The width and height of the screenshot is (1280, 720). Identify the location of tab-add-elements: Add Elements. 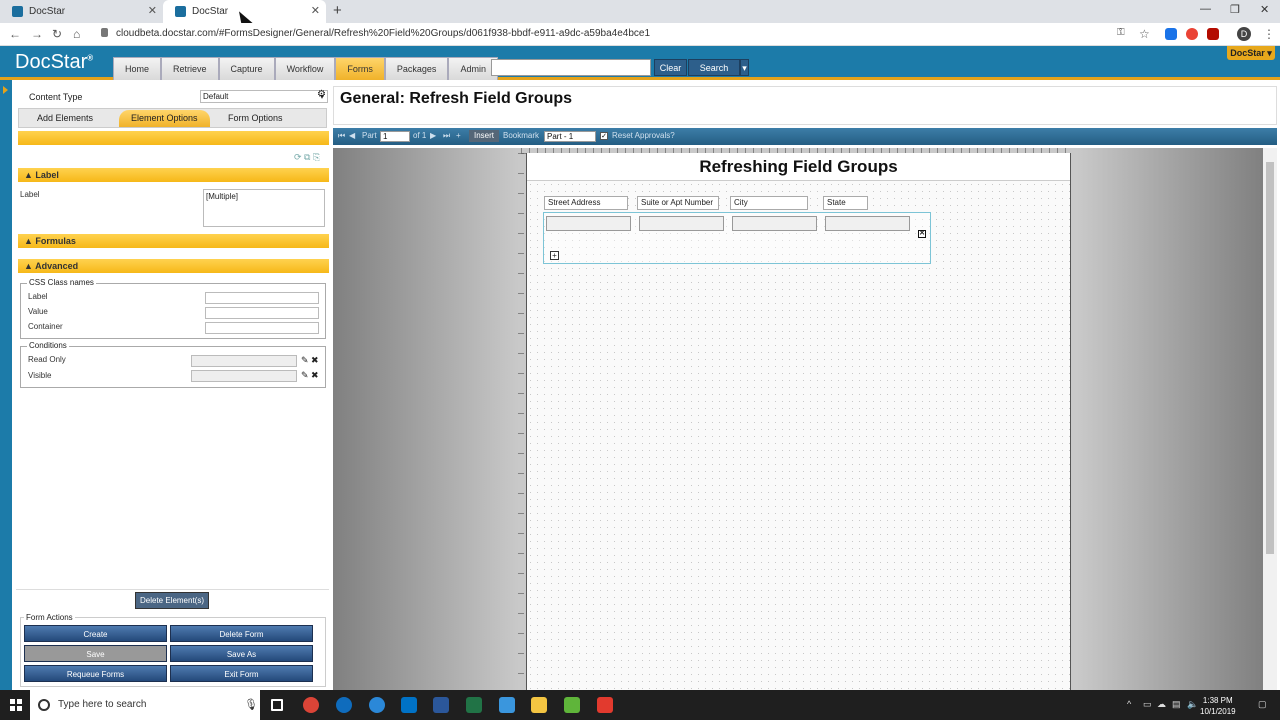
(65, 118).